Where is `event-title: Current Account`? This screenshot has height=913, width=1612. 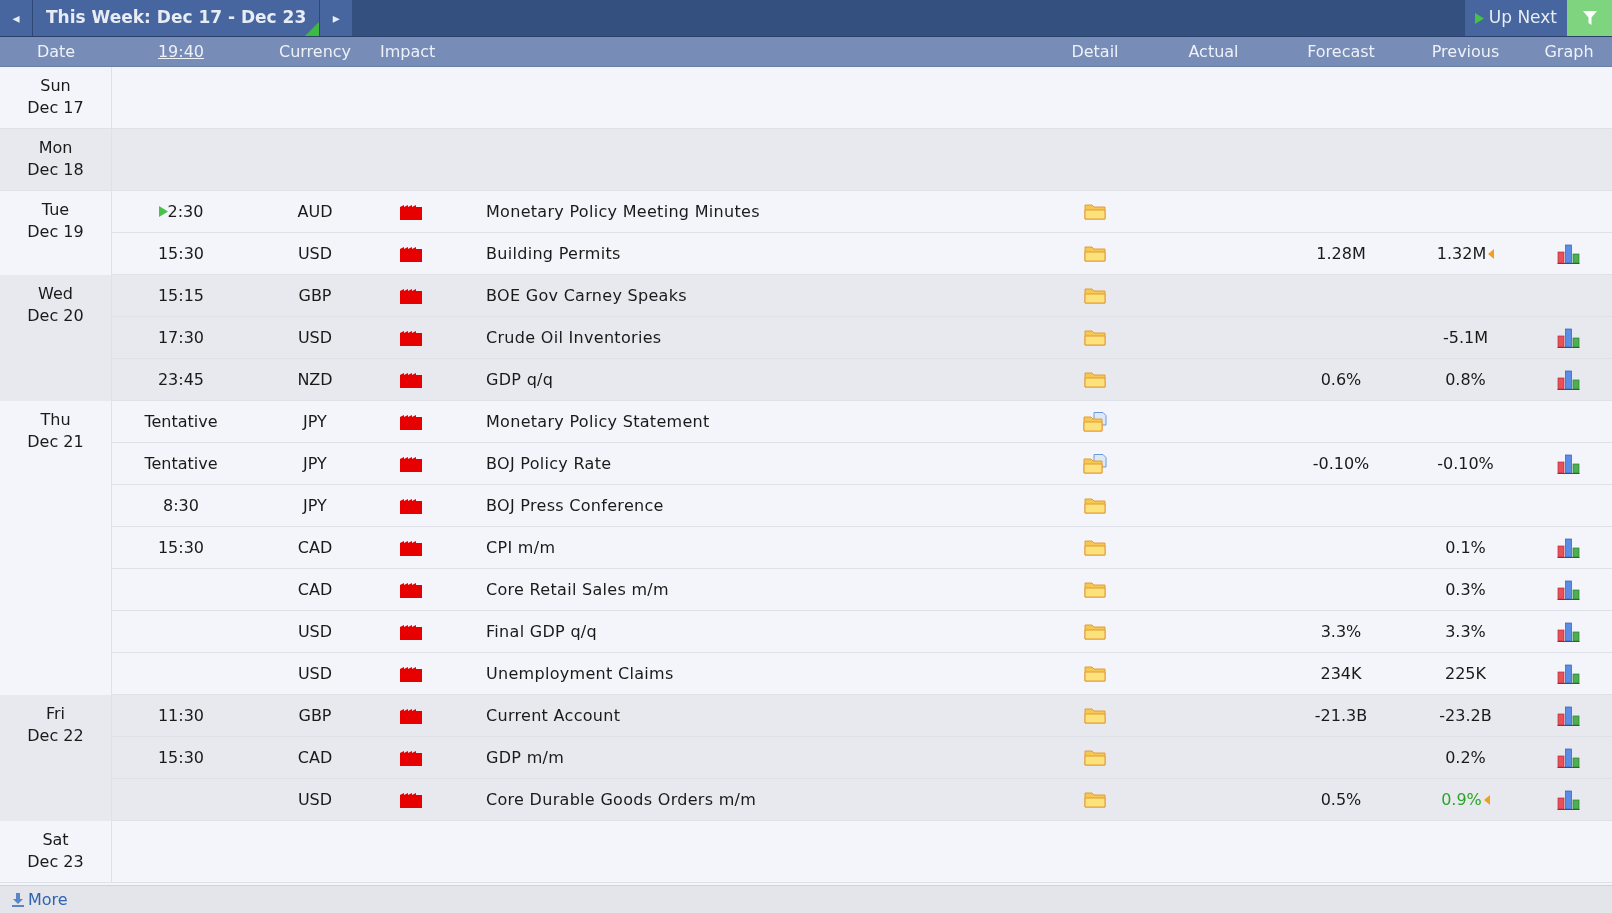 event-title: Current Account is located at coordinates (553, 715).